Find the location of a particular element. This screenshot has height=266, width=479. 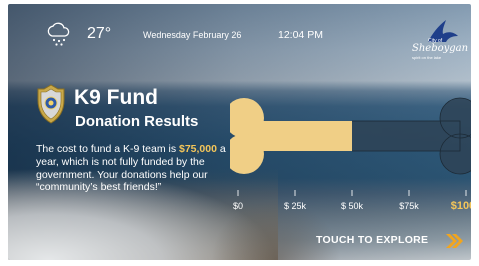

axis-tick-label: $ 50k is located at coordinates (352, 206).